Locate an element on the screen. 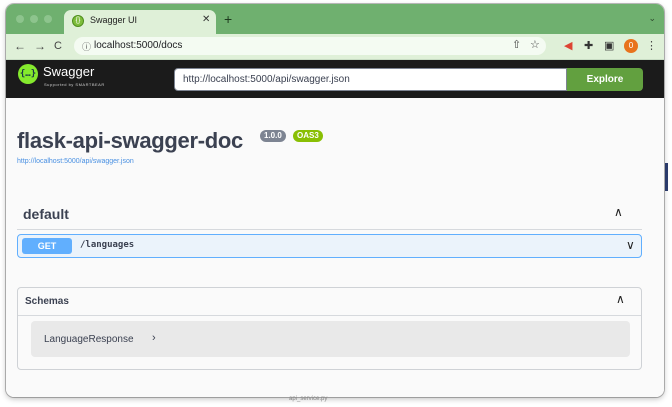 This screenshot has width=672, height=407. share-icon: ⇧ is located at coordinates (516, 44).